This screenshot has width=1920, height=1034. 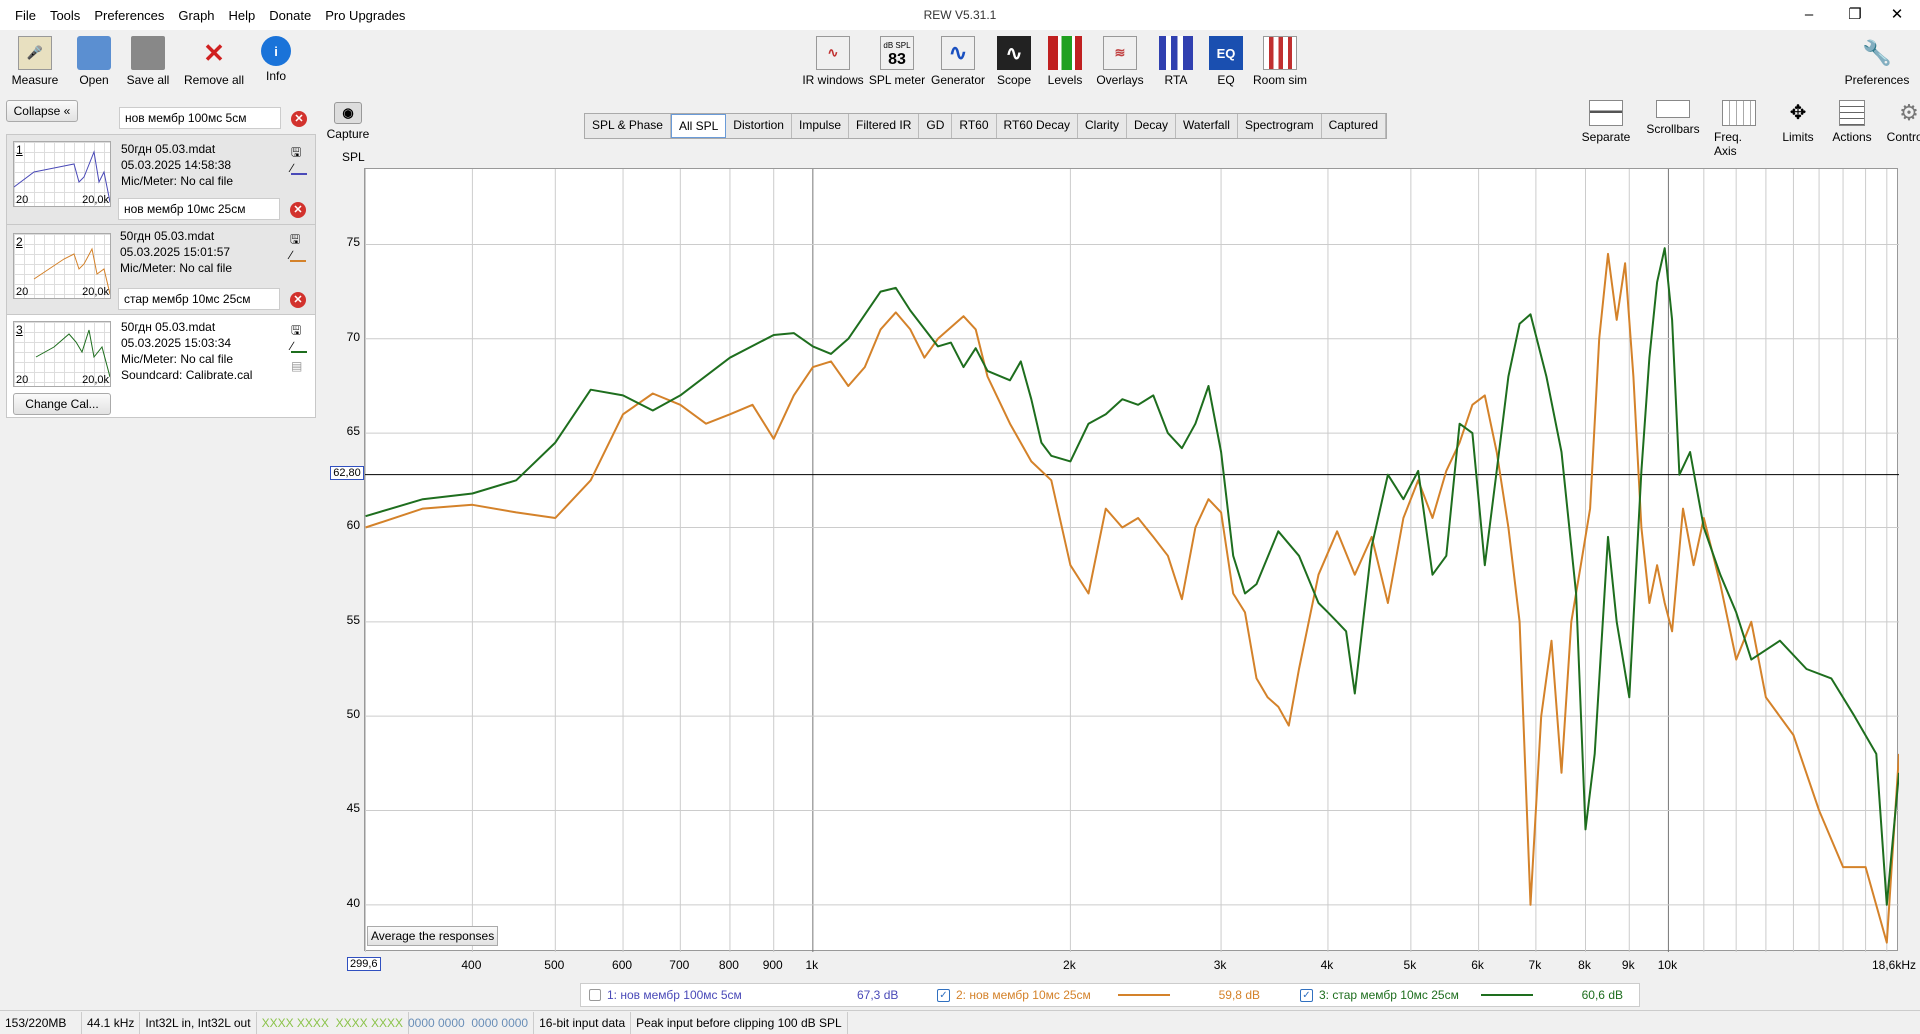 I want to click on x-tick-label: 500, so click(x=554, y=965).